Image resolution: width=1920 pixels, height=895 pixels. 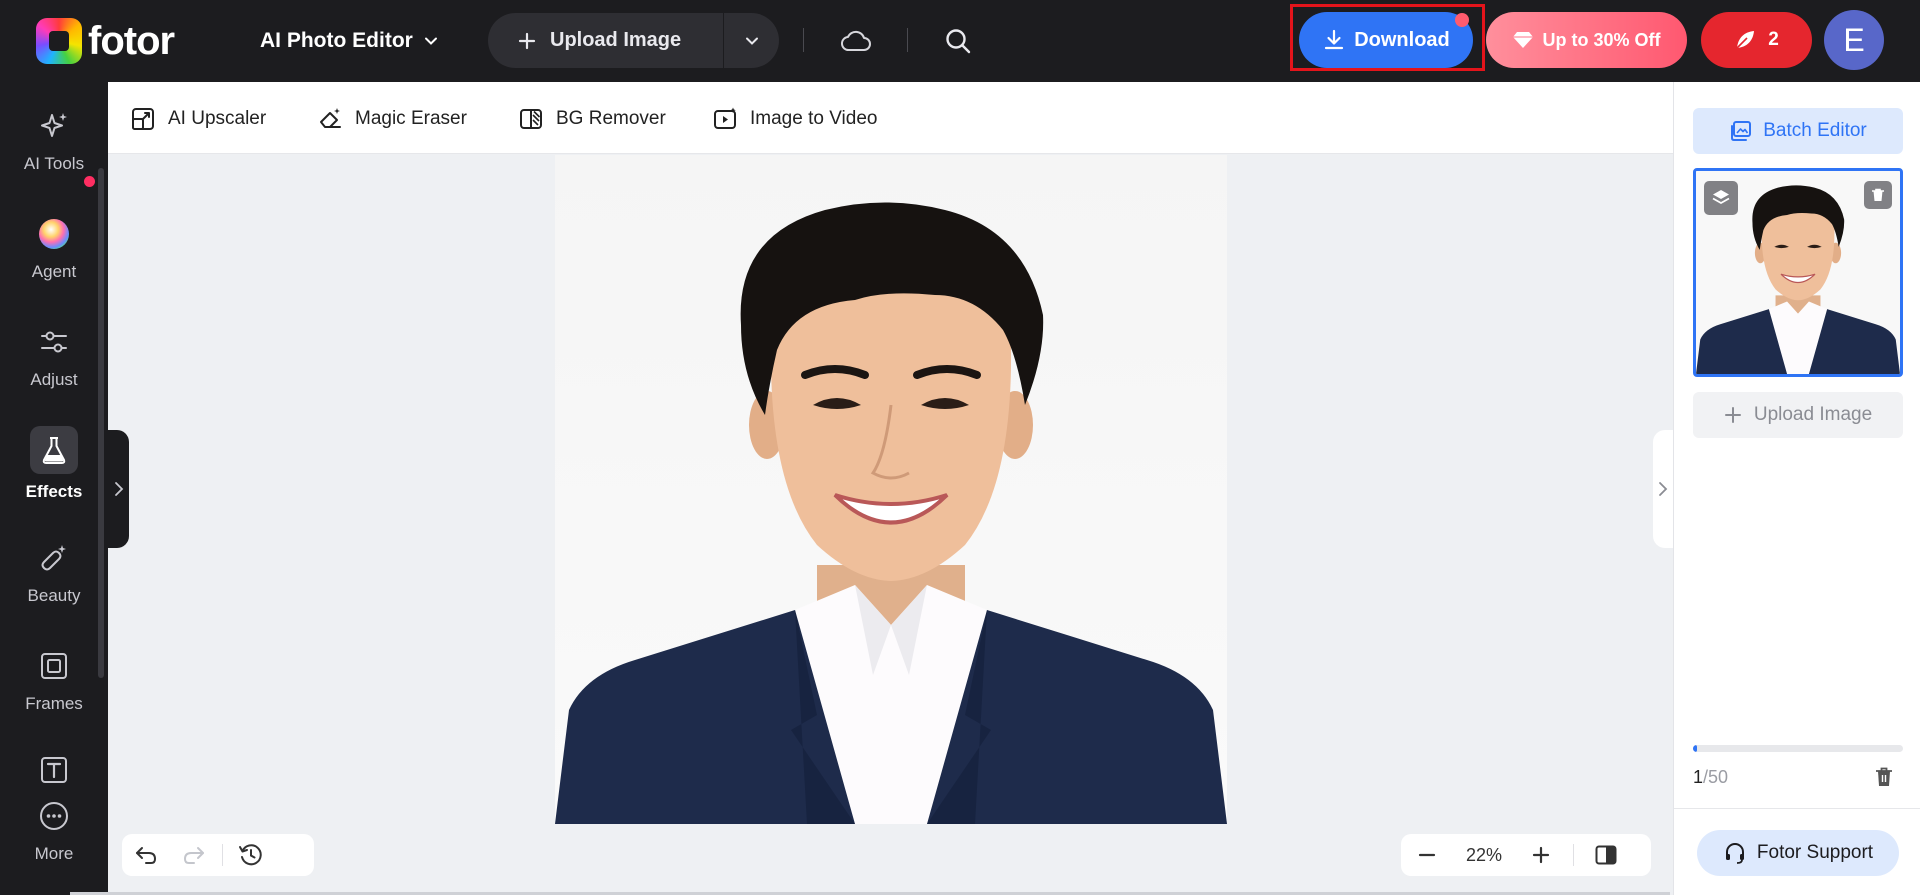 What do you see at coordinates (1745, 40) in the screenshot?
I see `leaf-icon` at bounding box center [1745, 40].